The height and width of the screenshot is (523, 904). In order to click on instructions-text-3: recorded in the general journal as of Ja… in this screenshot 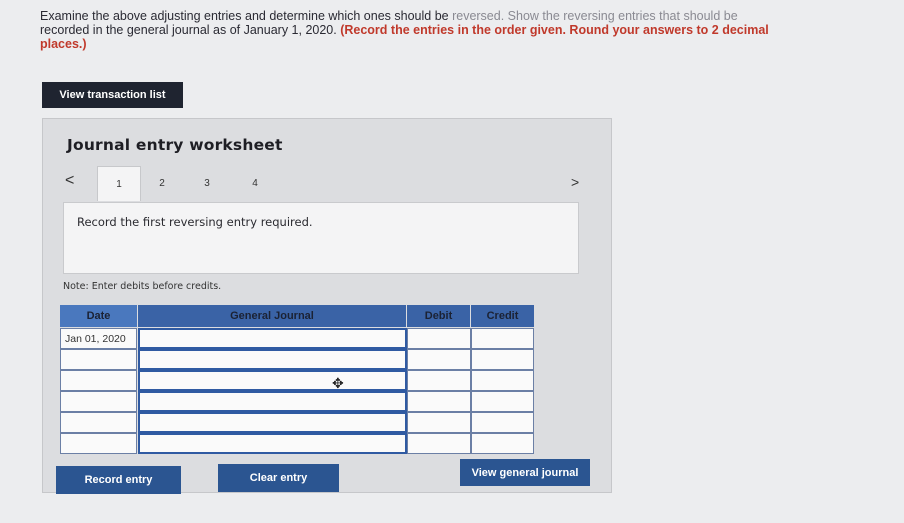, I will do `click(190, 30)`.